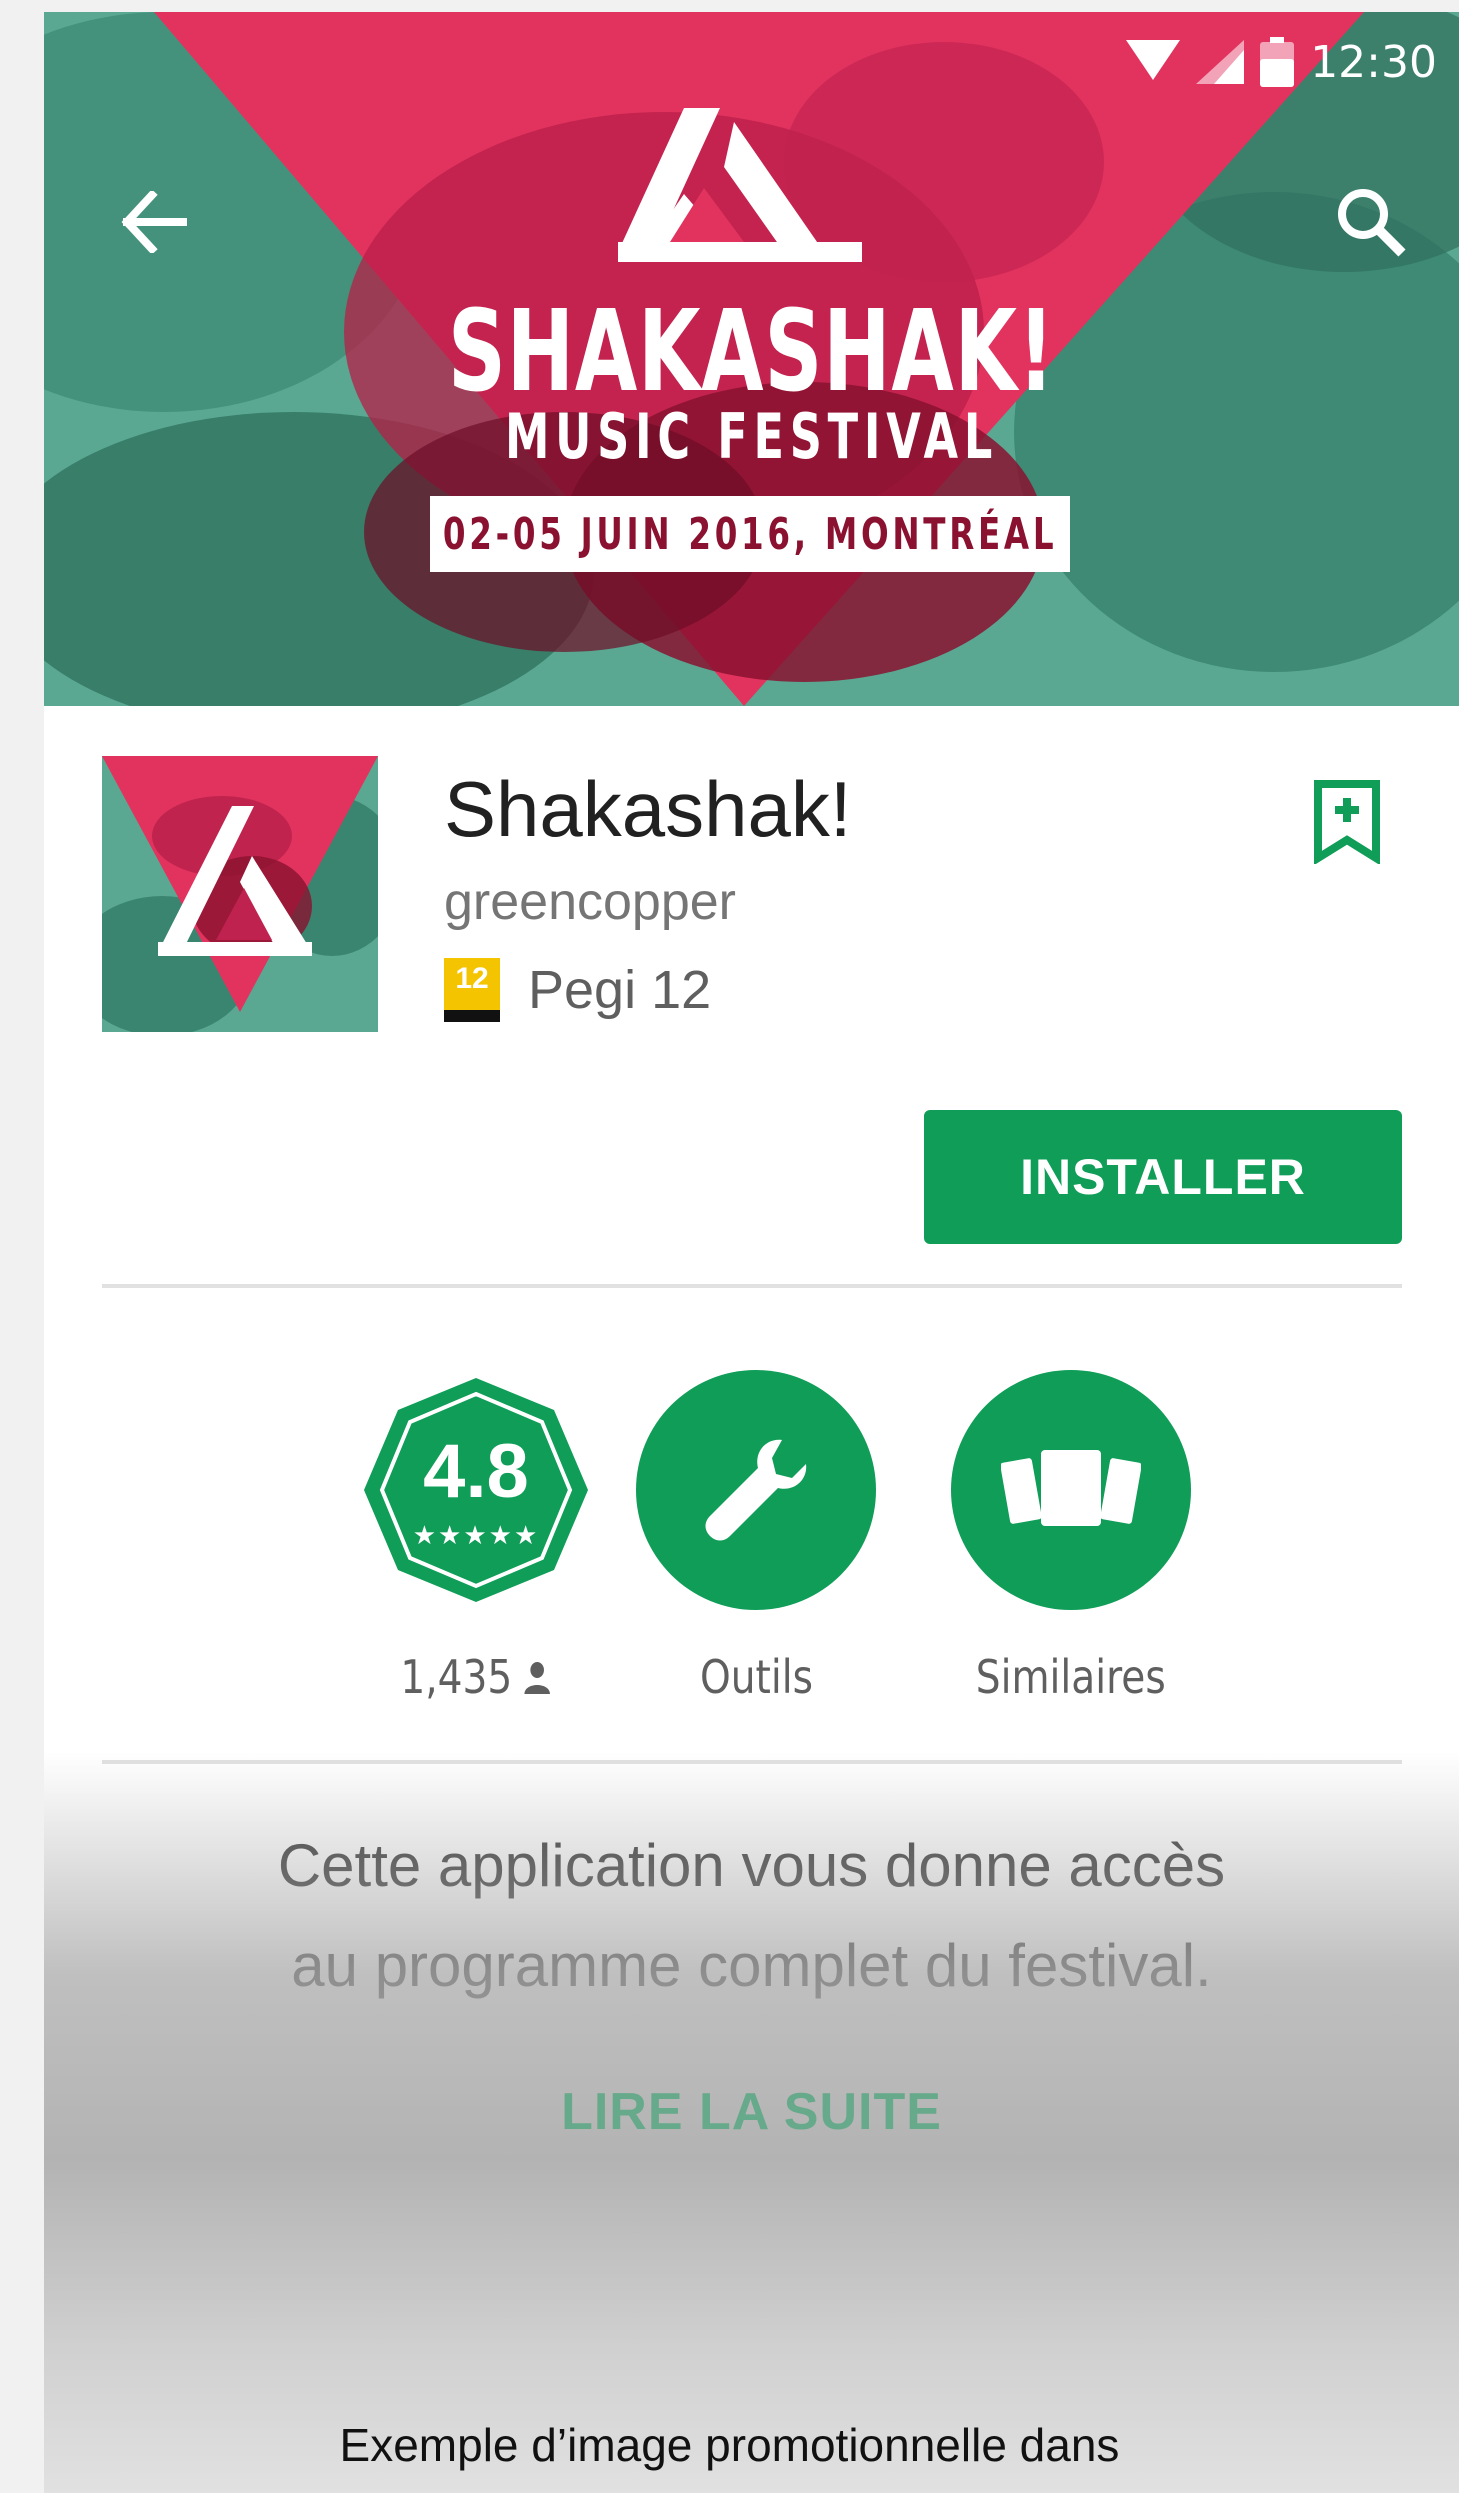 Image resolution: width=1459 pixels, height=2493 pixels. Describe the element at coordinates (729, 2445) in the screenshot. I see `image-caption: Exemple d’image promotionnelle dans` at that location.